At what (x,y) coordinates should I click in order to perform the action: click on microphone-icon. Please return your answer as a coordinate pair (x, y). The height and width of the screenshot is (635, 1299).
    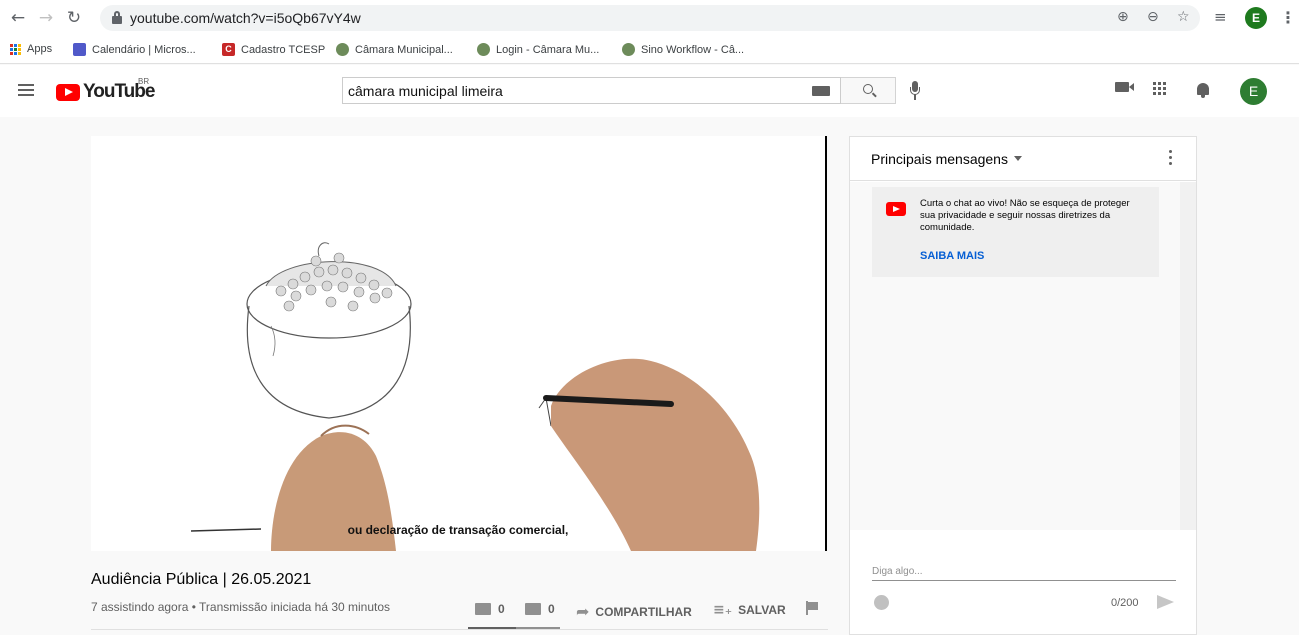
    Looking at the image, I should click on (915, 91).